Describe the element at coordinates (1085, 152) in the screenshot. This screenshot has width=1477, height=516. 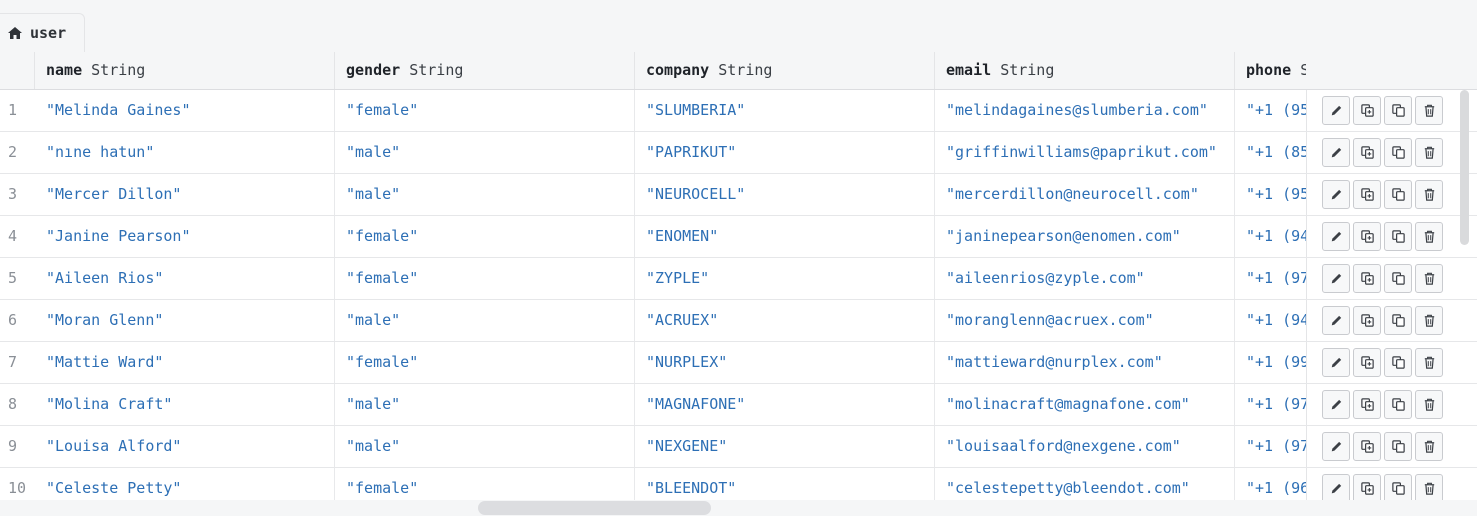
I see `cell-email: "griffinwilliams@paprikut.com"` at that location.